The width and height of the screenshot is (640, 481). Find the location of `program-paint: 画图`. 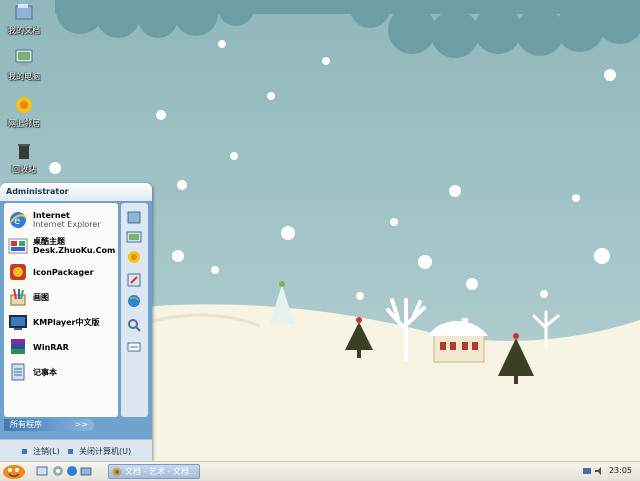

program-paint: 画图 is located at coordinates (62, 297).